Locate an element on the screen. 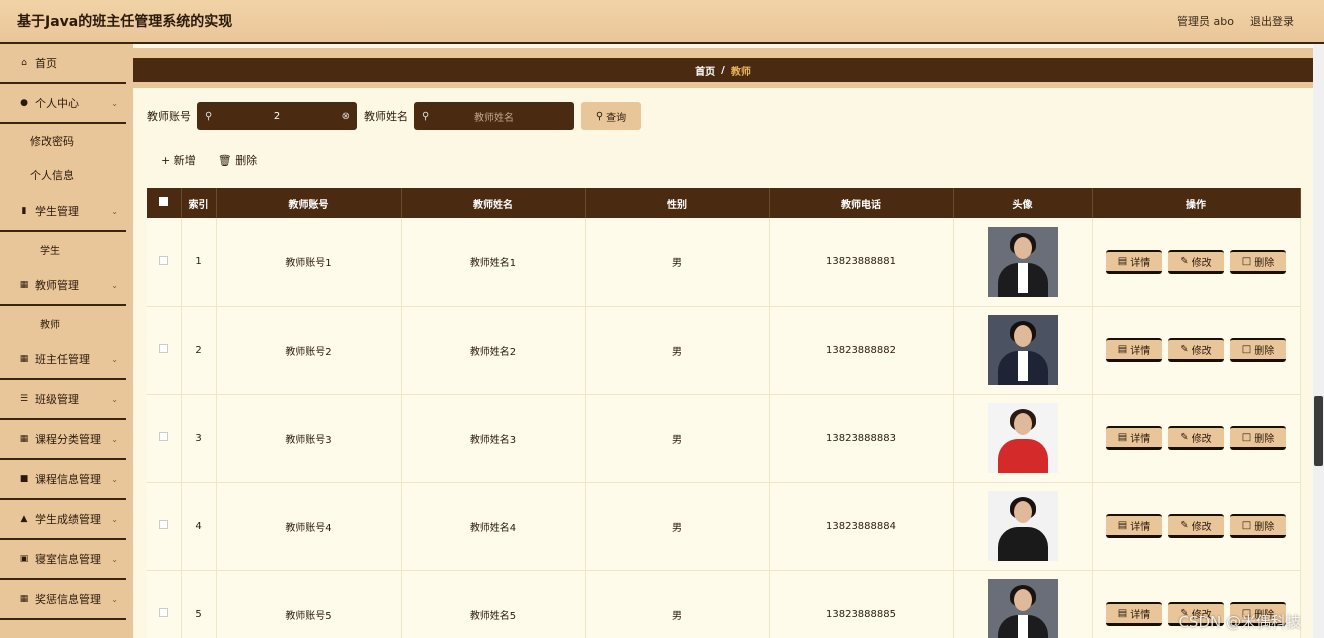 The width and height of the screenshot is (1324, 638). scrollbar is located at coordinates (1318, 341).